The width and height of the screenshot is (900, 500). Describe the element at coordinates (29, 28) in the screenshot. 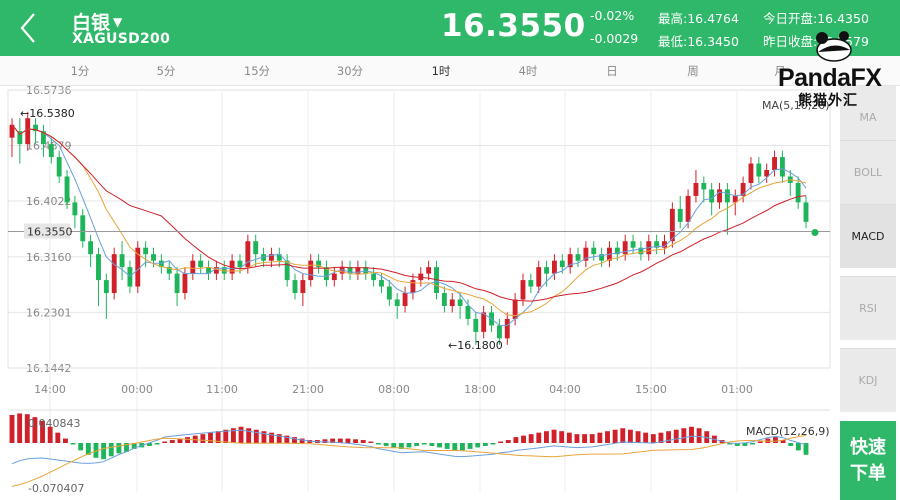

I see `back-icon` at that location.